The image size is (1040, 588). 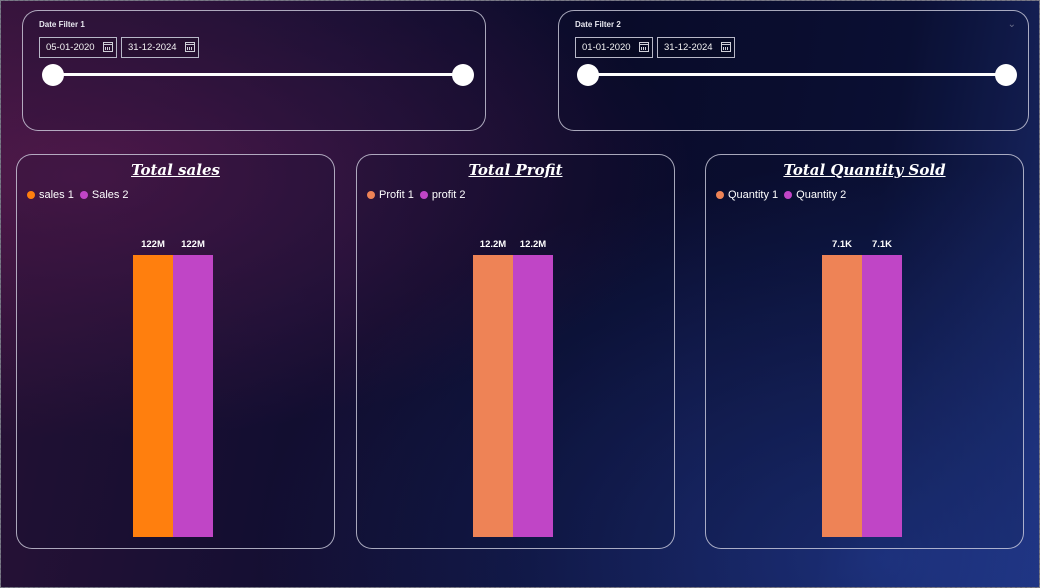 What do you see at coordinates (598, 24) in the screenshot?
I see `date-filter-2-title: Date Filter 2` at bounding box center [598, 24].